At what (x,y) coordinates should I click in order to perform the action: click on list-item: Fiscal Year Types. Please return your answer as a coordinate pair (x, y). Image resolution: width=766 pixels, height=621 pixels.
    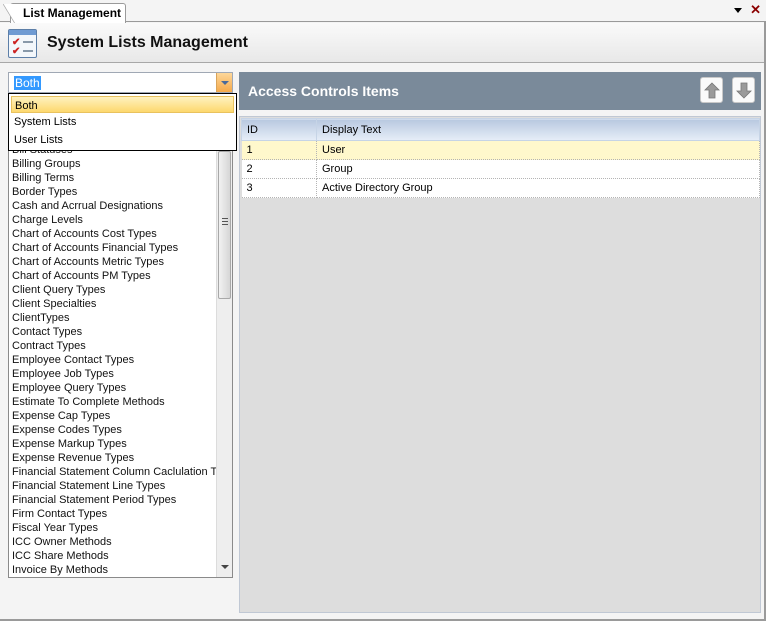
    Looking at the image, I should click on (112, 528).